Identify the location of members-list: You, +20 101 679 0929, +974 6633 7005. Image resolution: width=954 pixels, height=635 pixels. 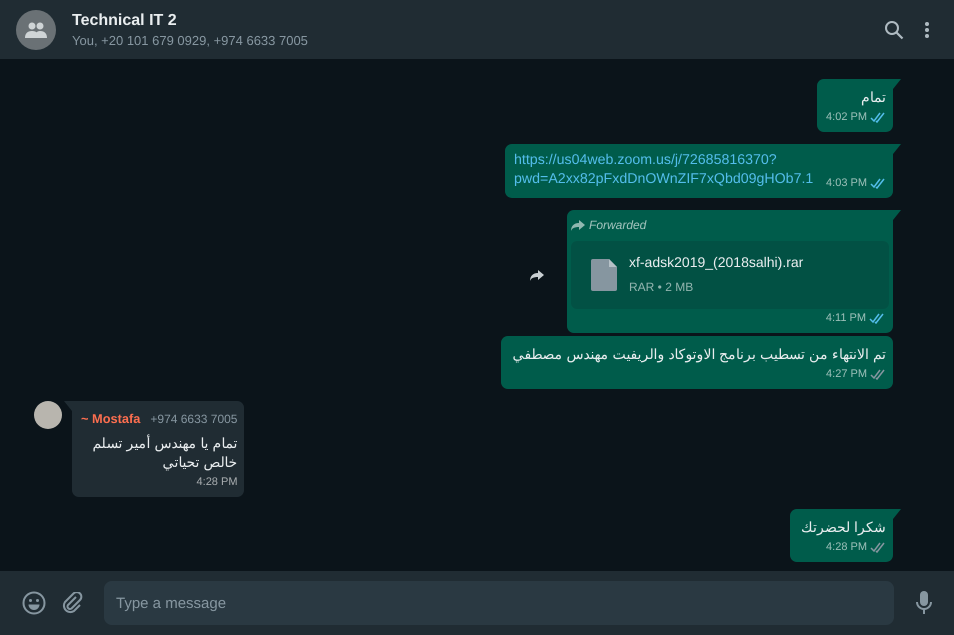
(478, 40).